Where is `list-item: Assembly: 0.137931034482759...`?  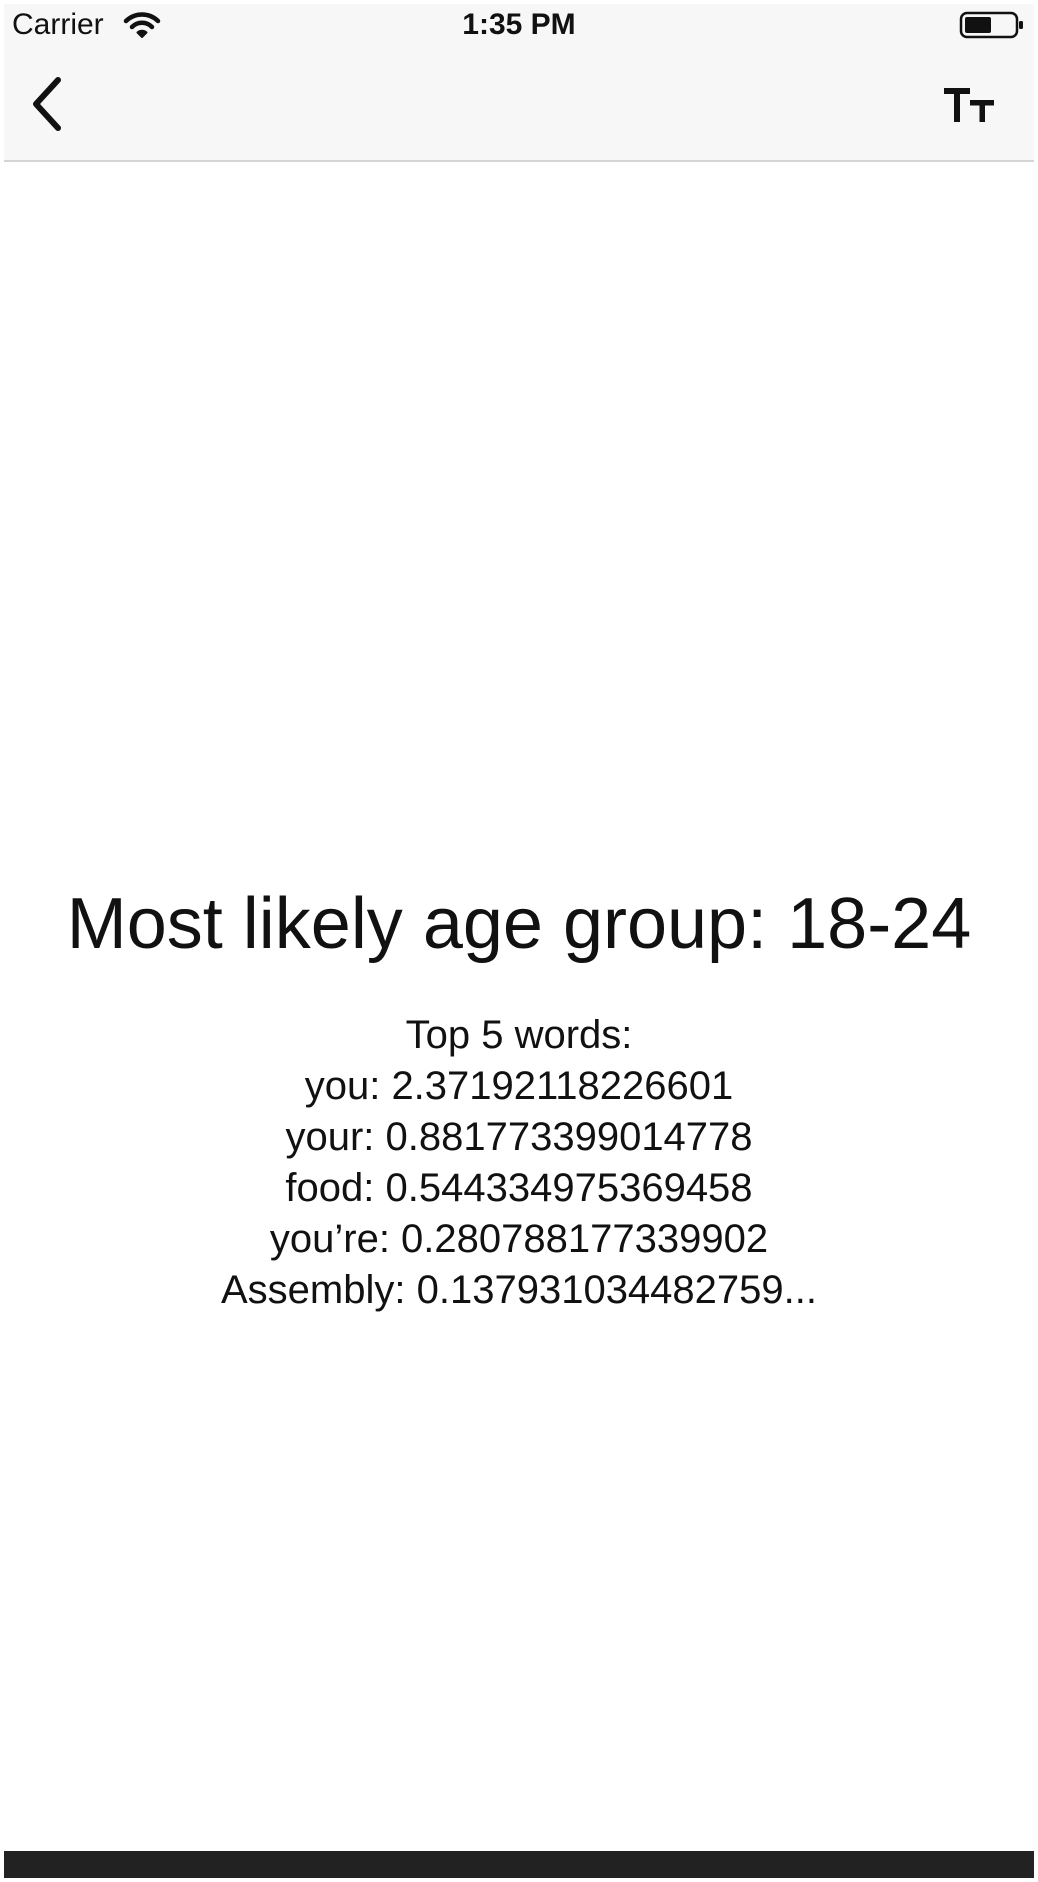 list-item: Assembly: 0.137931034482759... is located at coordinates (519, 1290).